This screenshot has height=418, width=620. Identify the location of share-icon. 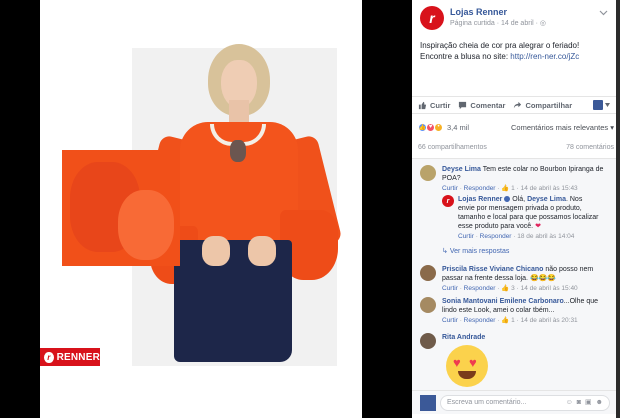
(518, 104).